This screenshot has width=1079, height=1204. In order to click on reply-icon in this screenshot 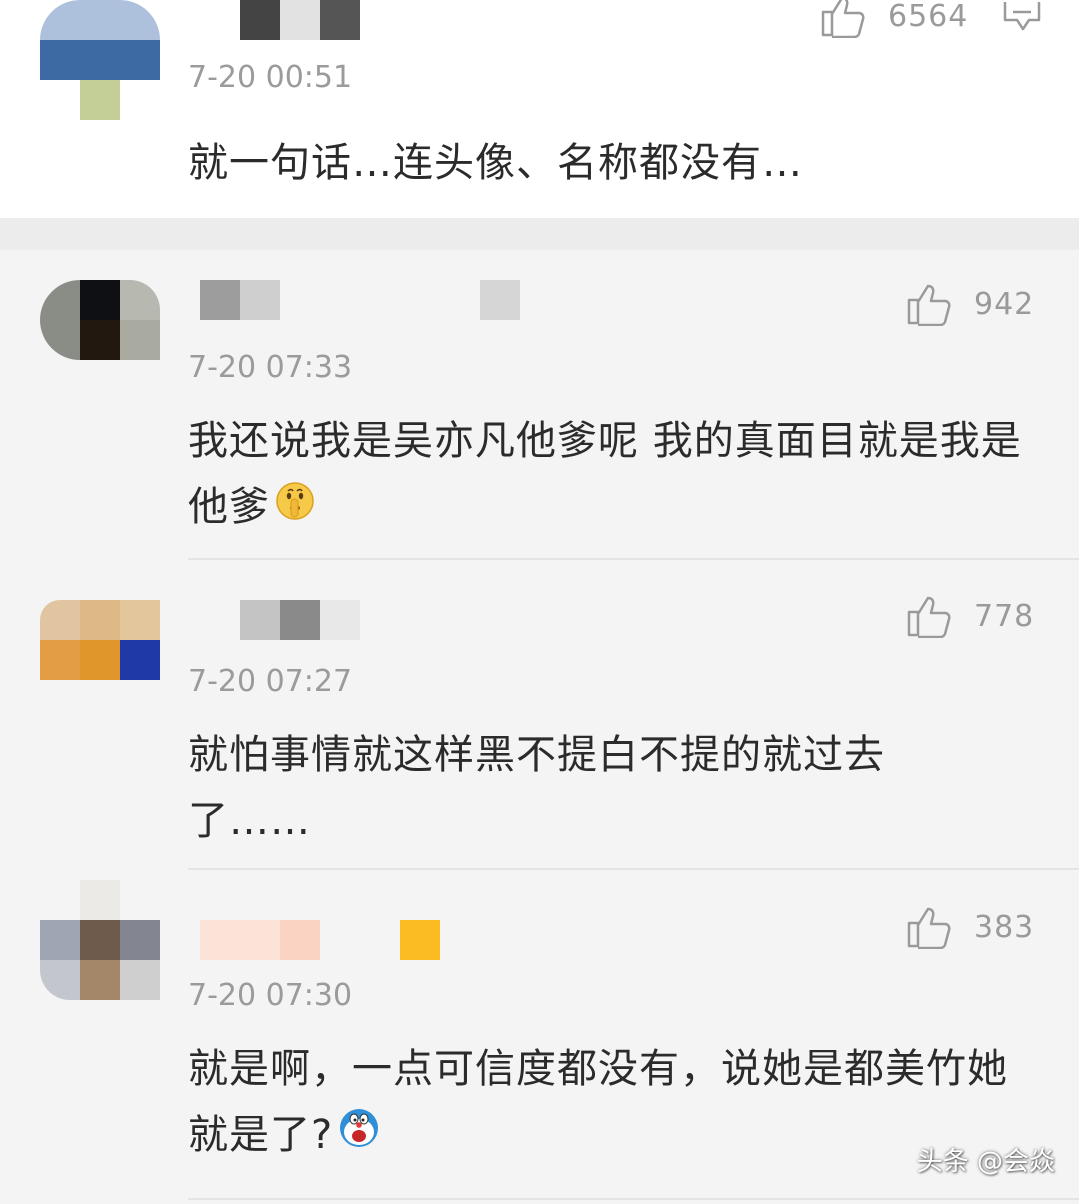, I will do `click(1022, 17)`.